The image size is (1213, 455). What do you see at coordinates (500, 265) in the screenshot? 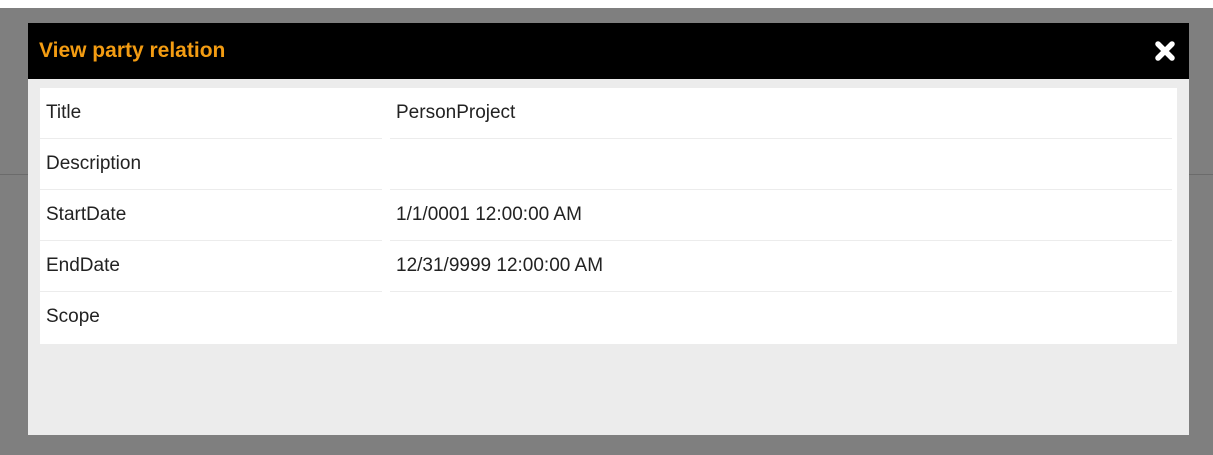
I see `field-value-enddate: 12/31/9999 12:00:00 AM` at bounding box center [500, 265].